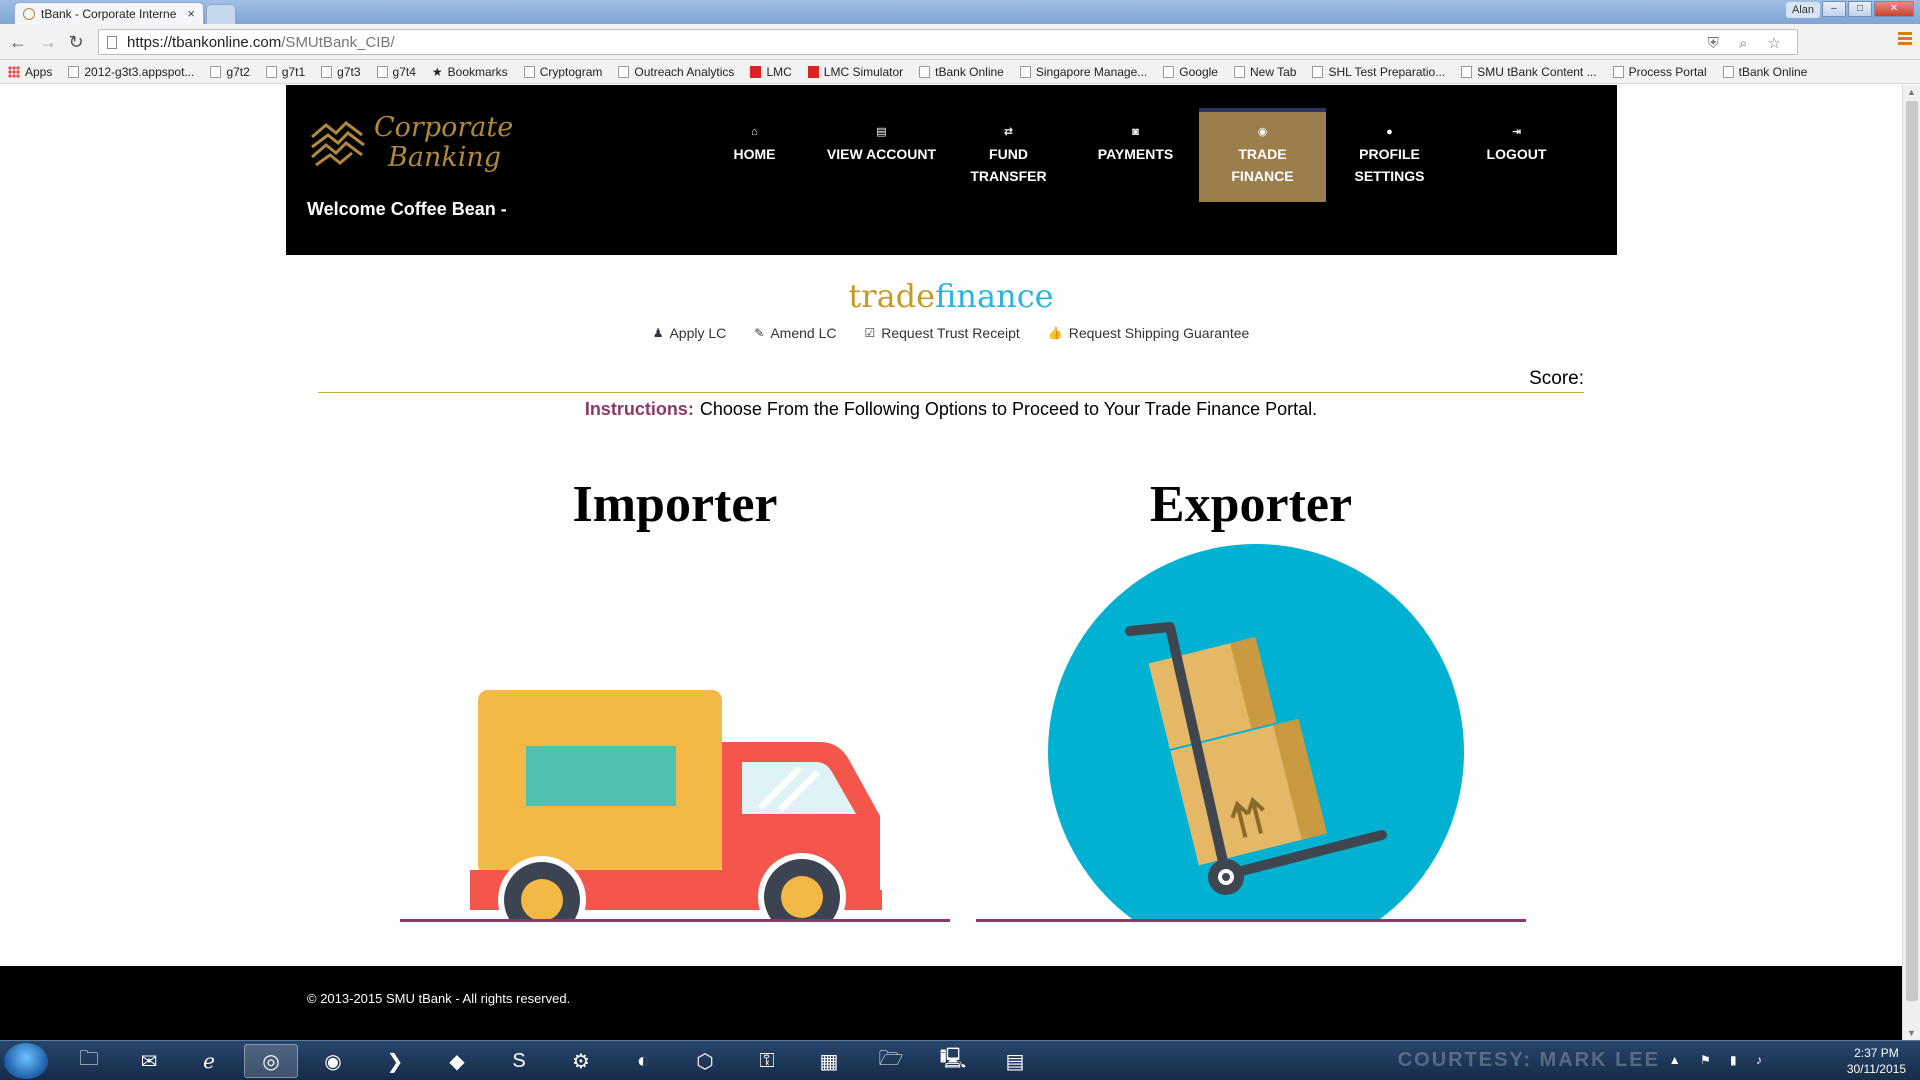  What do you see at coordinates (892, 296) in the screenshot?
I see `title-part-trade: trade` at bounding box center [892, 296].